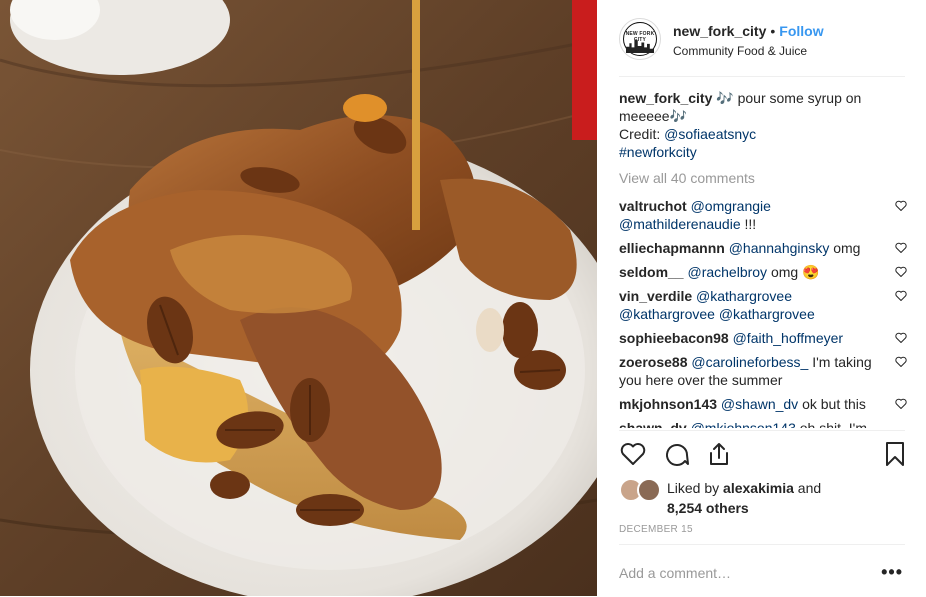 This screenshot has height=597, width=926. What do you see at coordinates (764, 178) in the screenshot?
I see `view-all-comments-link: View all 40 comments` at bounding box center [764, 178].